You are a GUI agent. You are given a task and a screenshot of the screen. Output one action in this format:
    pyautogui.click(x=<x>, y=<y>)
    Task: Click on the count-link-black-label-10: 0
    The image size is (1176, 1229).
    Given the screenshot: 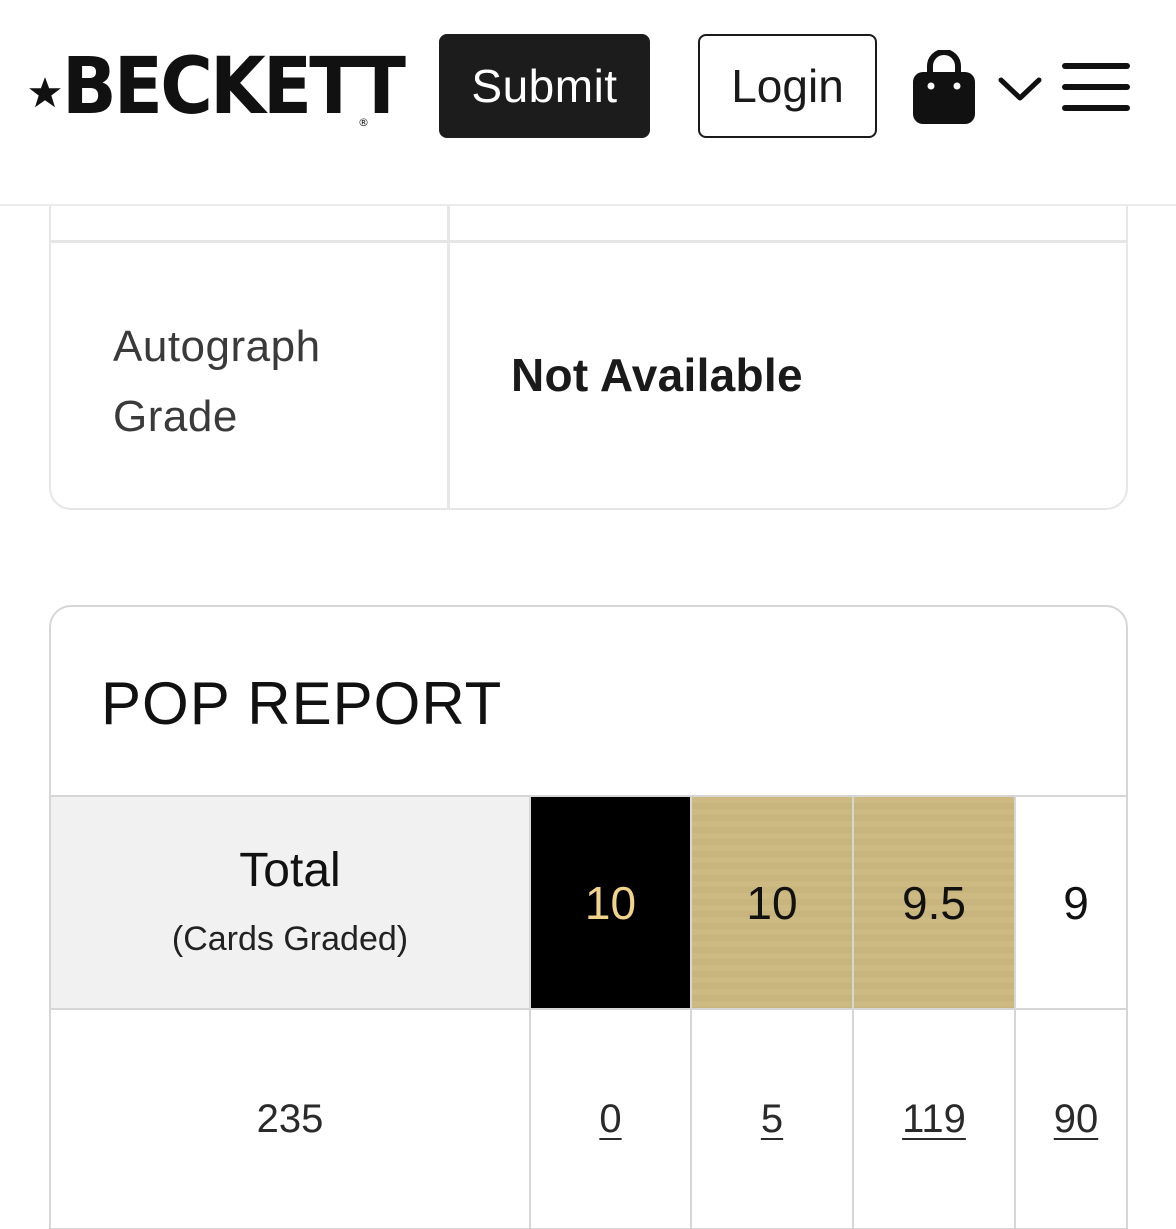 What is the action you would take?
    pyautogui.click(x=610, y=1119)
    